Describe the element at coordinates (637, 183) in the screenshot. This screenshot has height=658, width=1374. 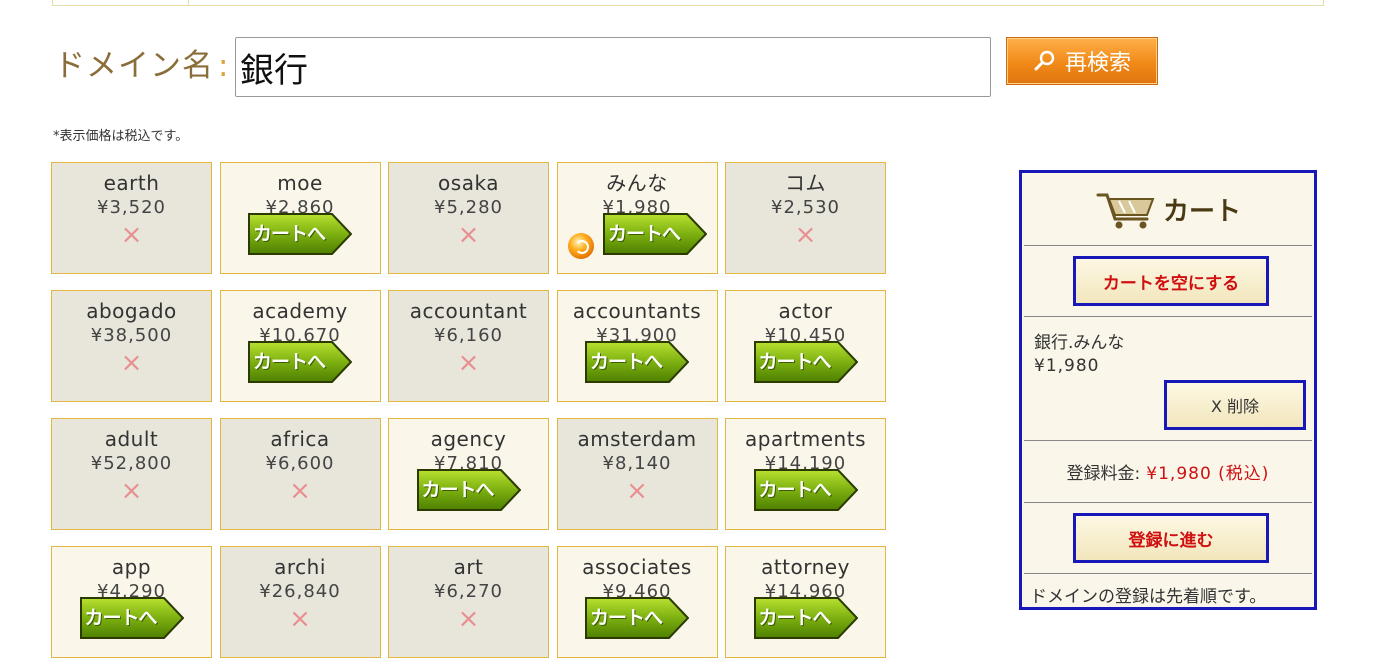
I see `domain-tld-name: みんな` at that location.